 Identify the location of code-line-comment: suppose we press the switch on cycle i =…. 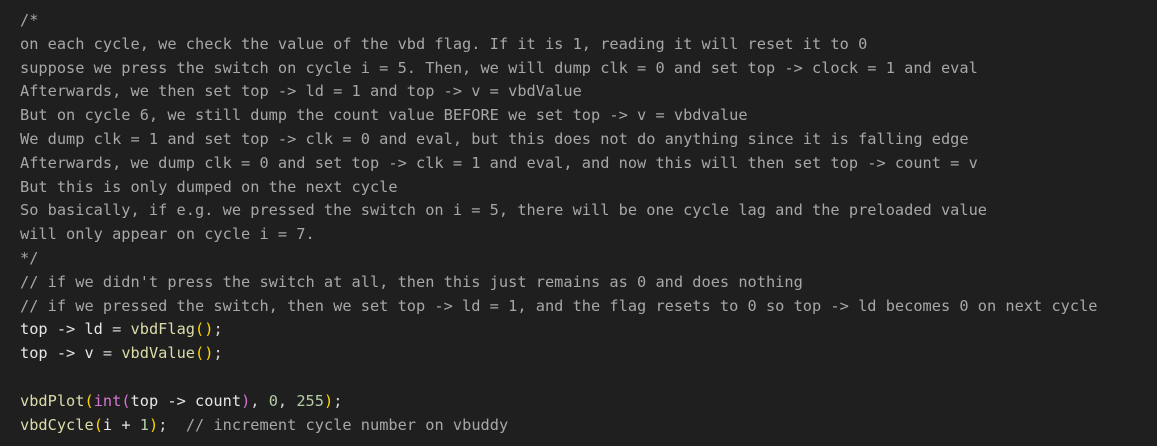
(499, 67).